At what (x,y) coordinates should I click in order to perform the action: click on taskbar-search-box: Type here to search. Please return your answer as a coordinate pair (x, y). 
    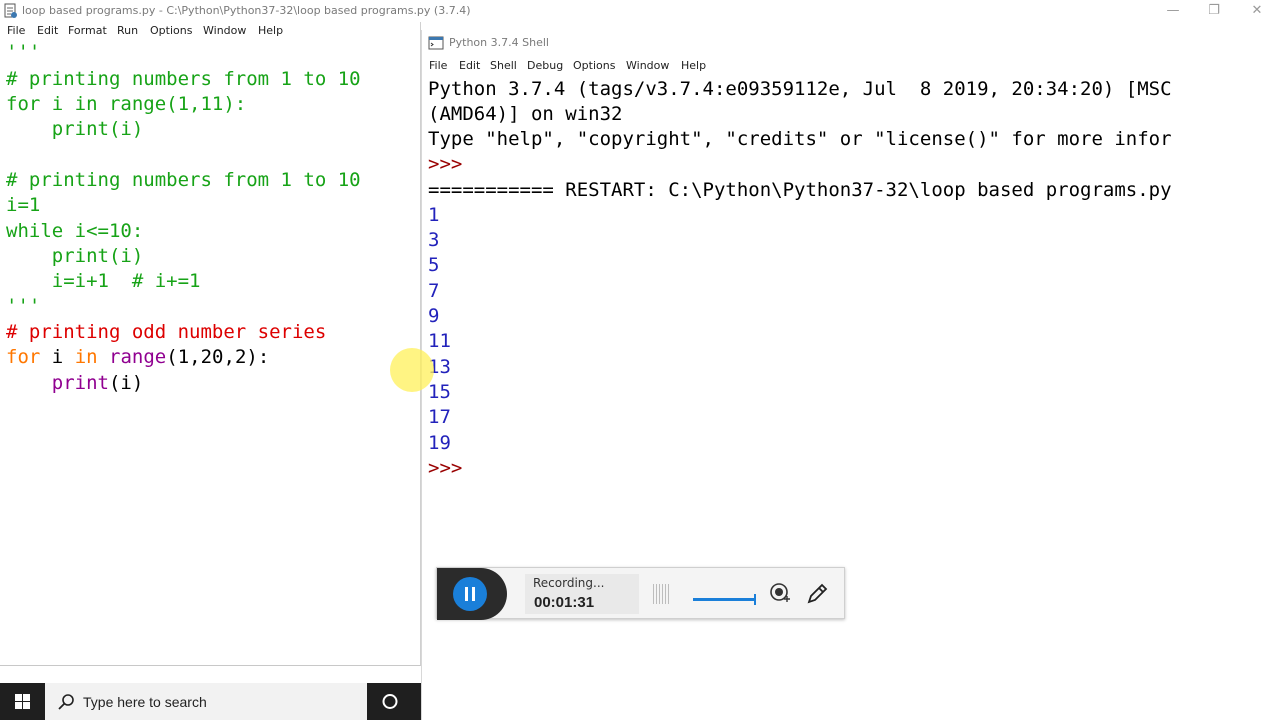
    Looking at the image, I should click on (206, 701).